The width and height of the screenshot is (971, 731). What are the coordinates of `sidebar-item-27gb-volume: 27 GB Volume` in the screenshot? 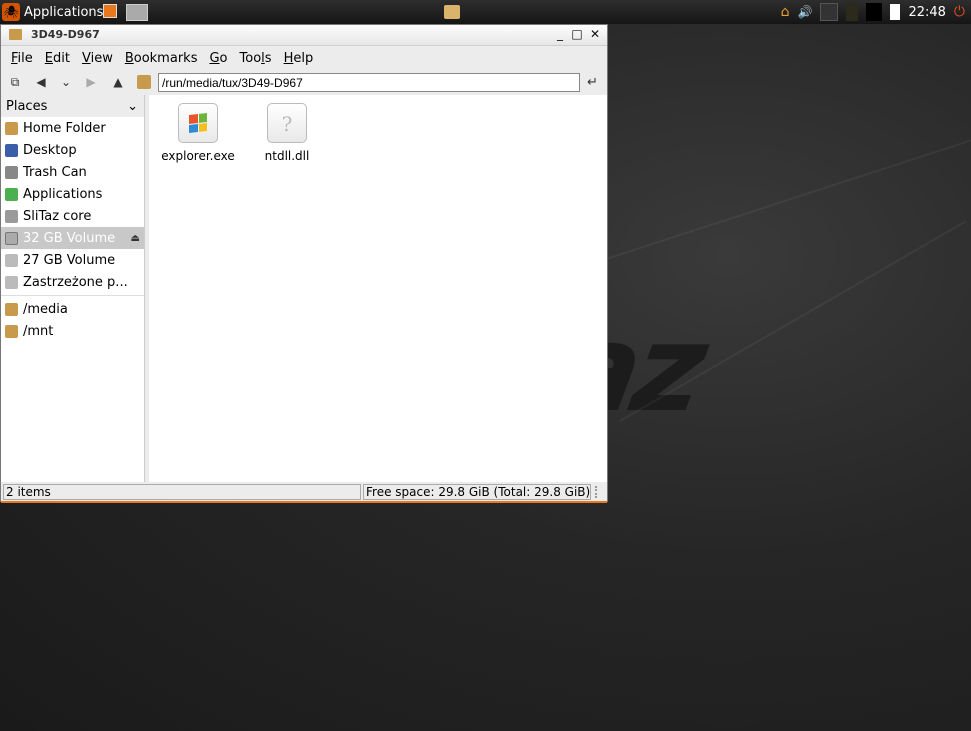 It's located at (72, 260).